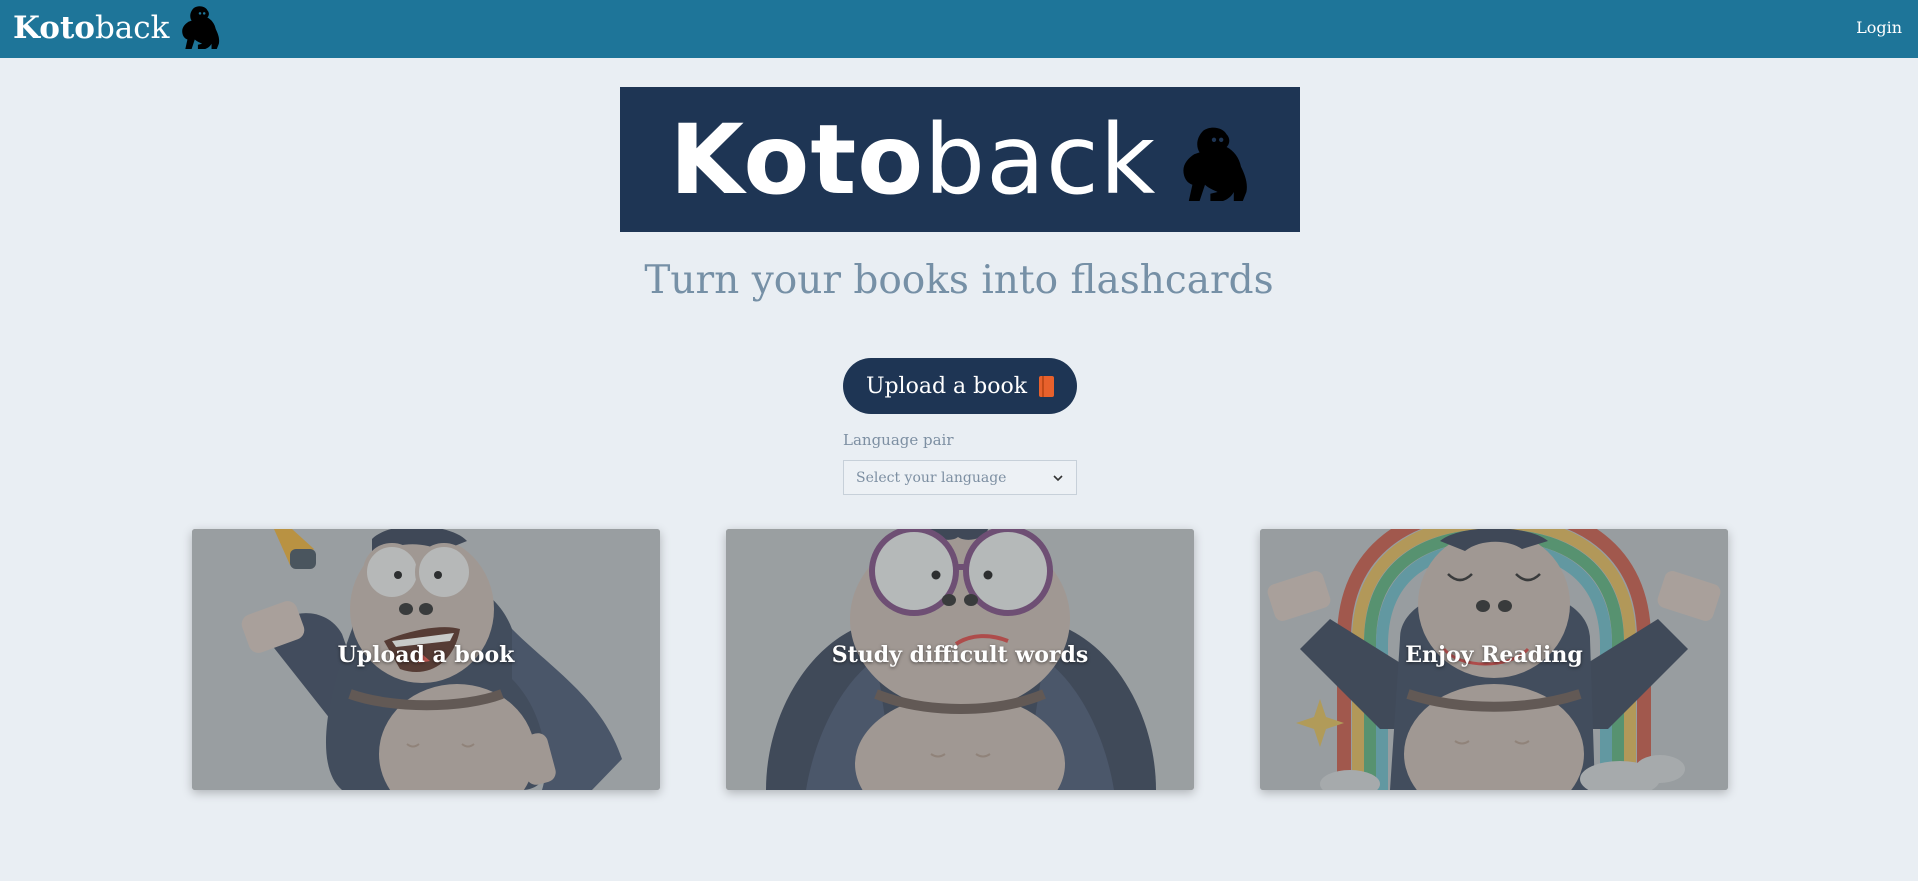  I want to click on feature-card-study: Study difficult words, so click(960, 659).